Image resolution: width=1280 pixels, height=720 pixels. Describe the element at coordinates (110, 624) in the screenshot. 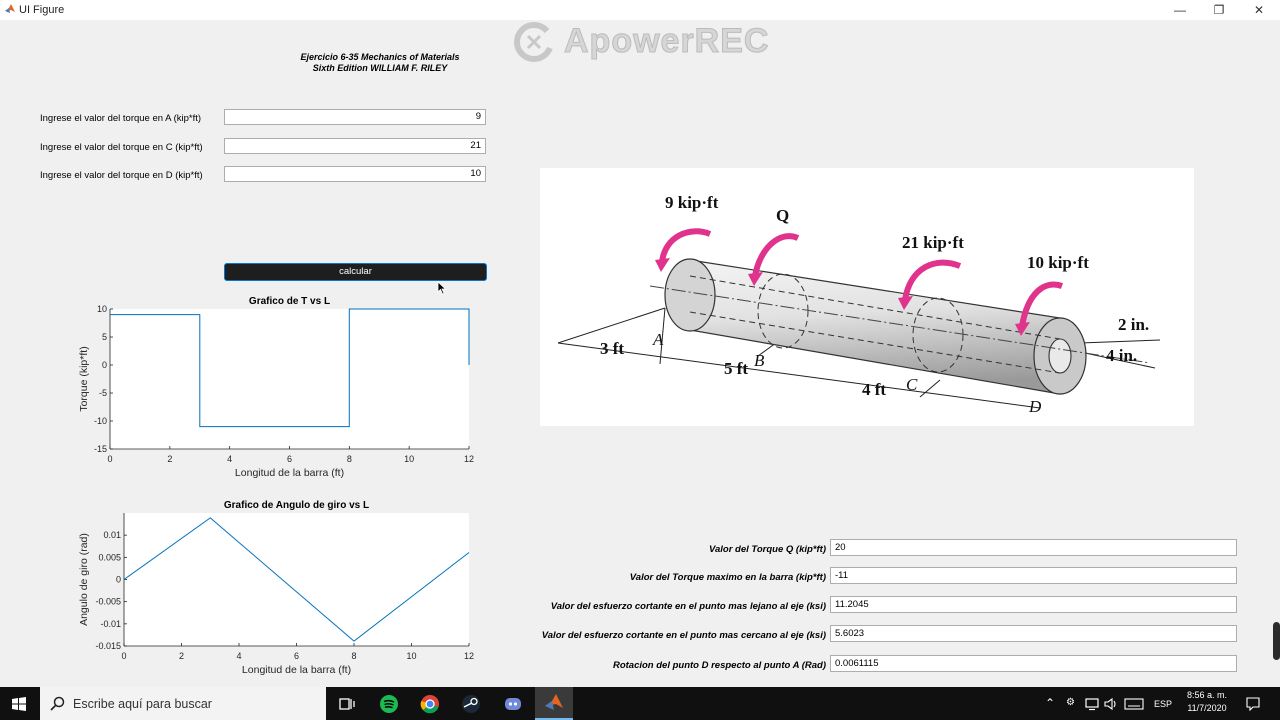

I see `y-tick-label: -0.01` at that location.